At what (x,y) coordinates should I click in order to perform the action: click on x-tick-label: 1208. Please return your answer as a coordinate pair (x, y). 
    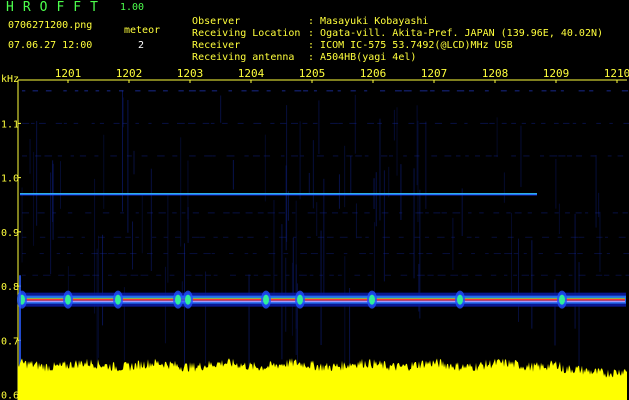
    Looking at the image, I should click on (495, 73).